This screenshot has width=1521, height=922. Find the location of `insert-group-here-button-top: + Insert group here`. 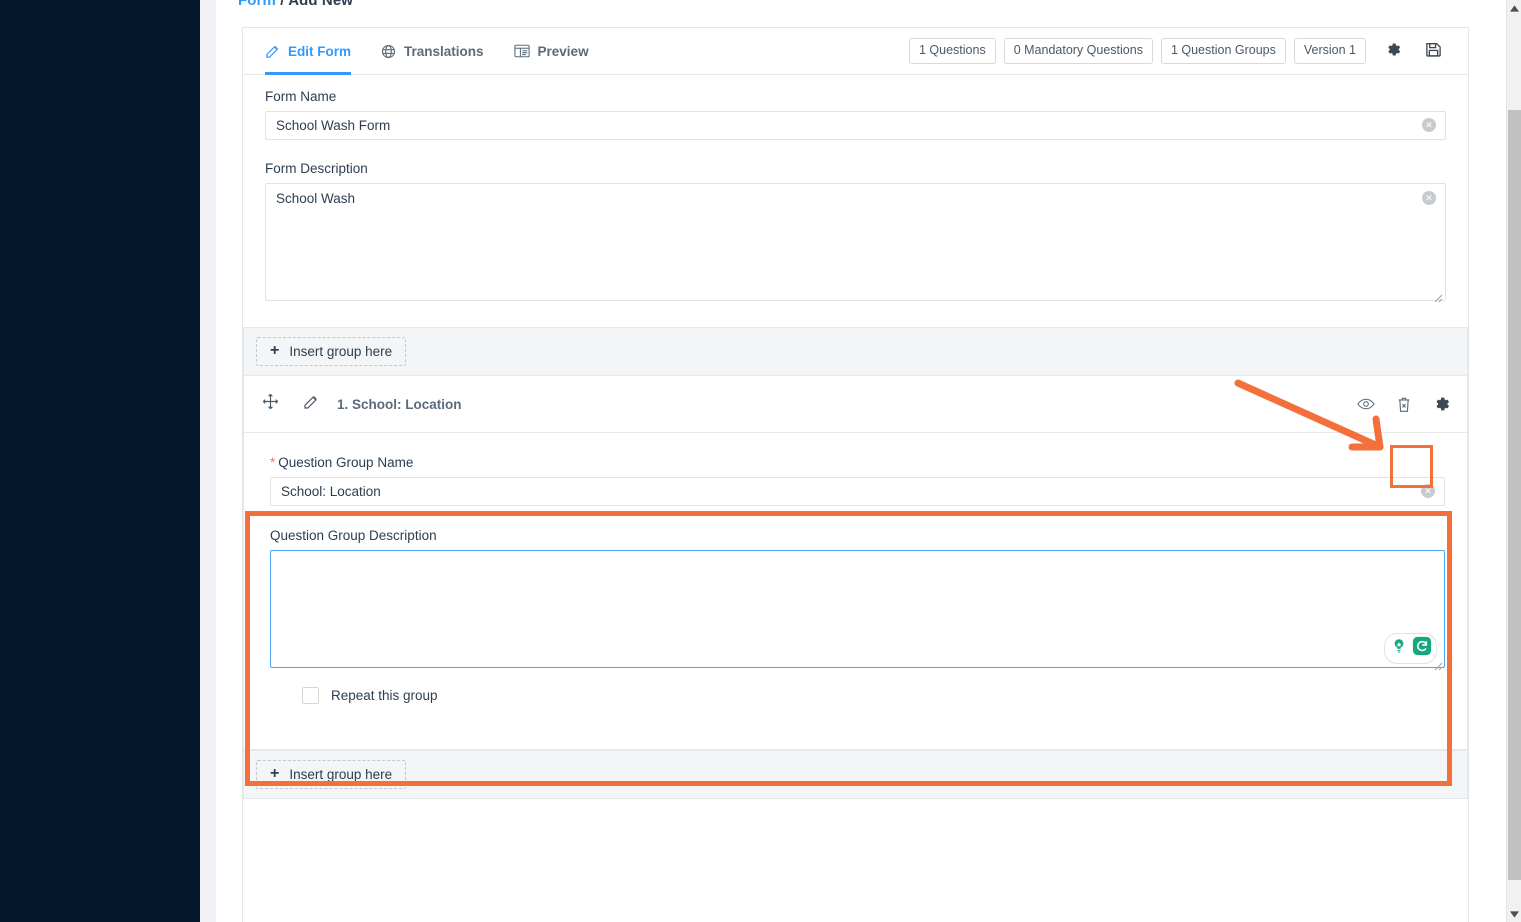

insert-group-here-button-top: + Insert group here is located at coordinates (331, 351).